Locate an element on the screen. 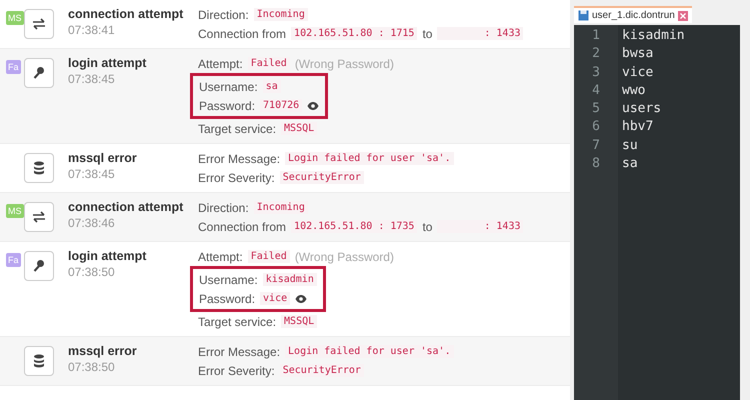 This screenshot has height=400, width=750. value-text: sa is located at coordinates (271, 86).